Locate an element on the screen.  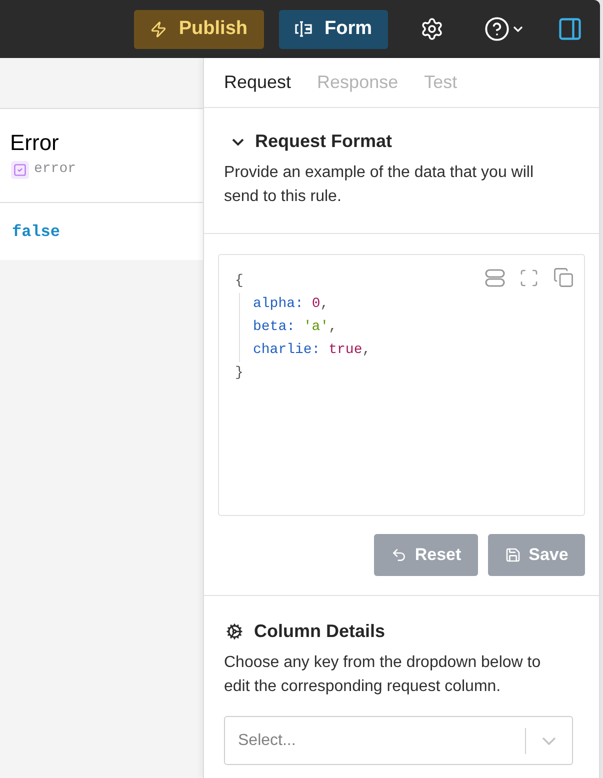
type-label: error is located at coordinates (55, 169).